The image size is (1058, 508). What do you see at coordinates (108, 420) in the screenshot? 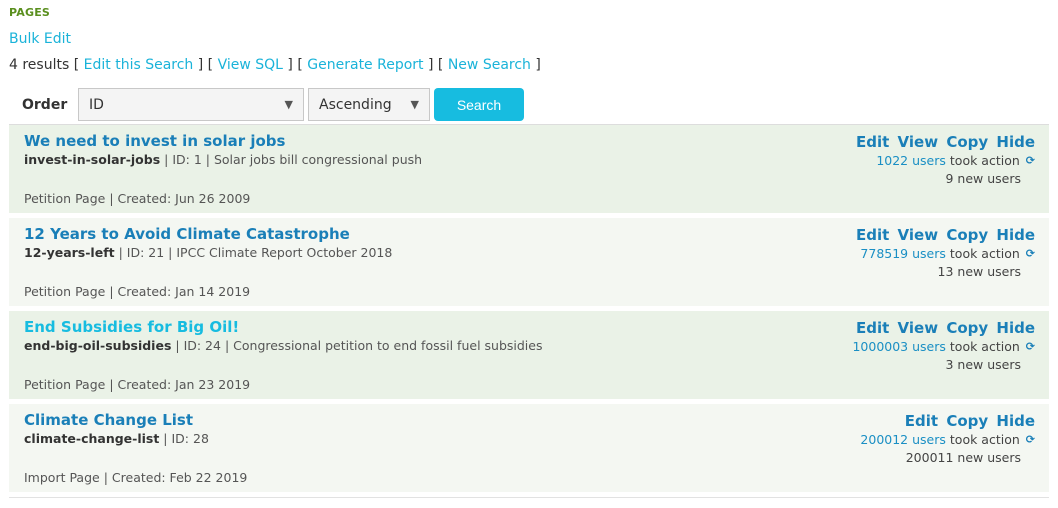
I see `page-title-link: Climate Change List` at bounding box center [108, 420].